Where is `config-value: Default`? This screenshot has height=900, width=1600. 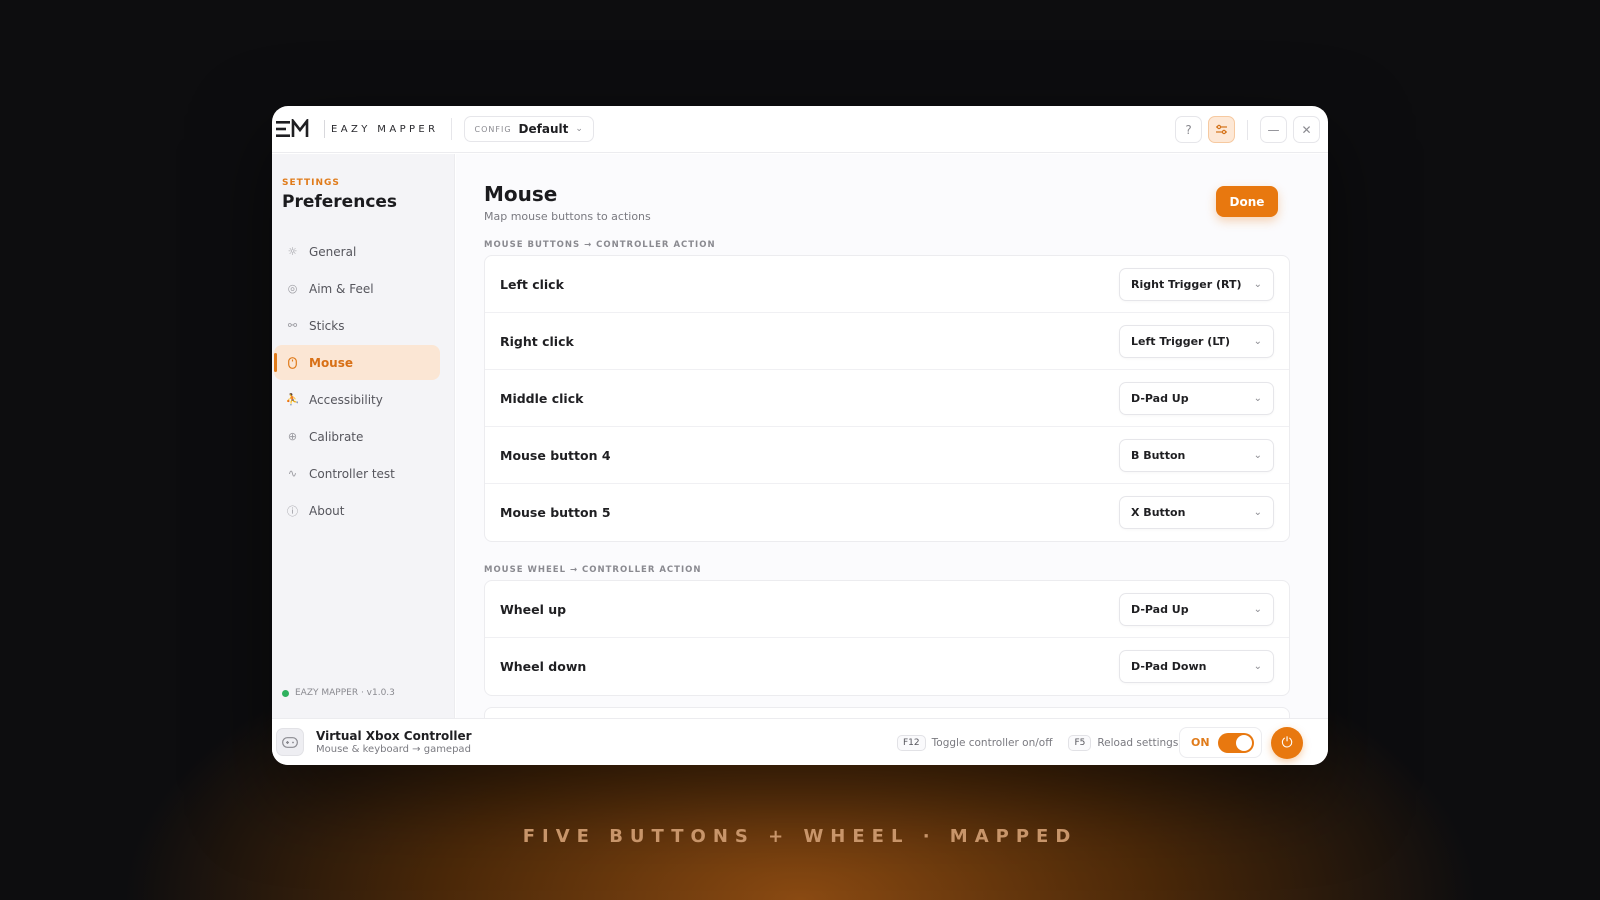 config-value: Default is located at coordinates (543, 129).